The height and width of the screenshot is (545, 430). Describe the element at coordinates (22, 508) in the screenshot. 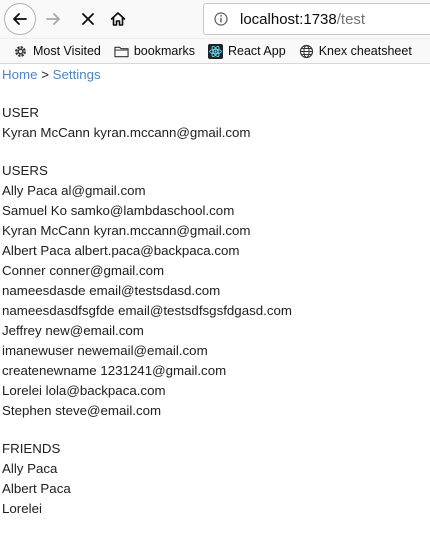

I see `list-item: Lorelei` at that location.